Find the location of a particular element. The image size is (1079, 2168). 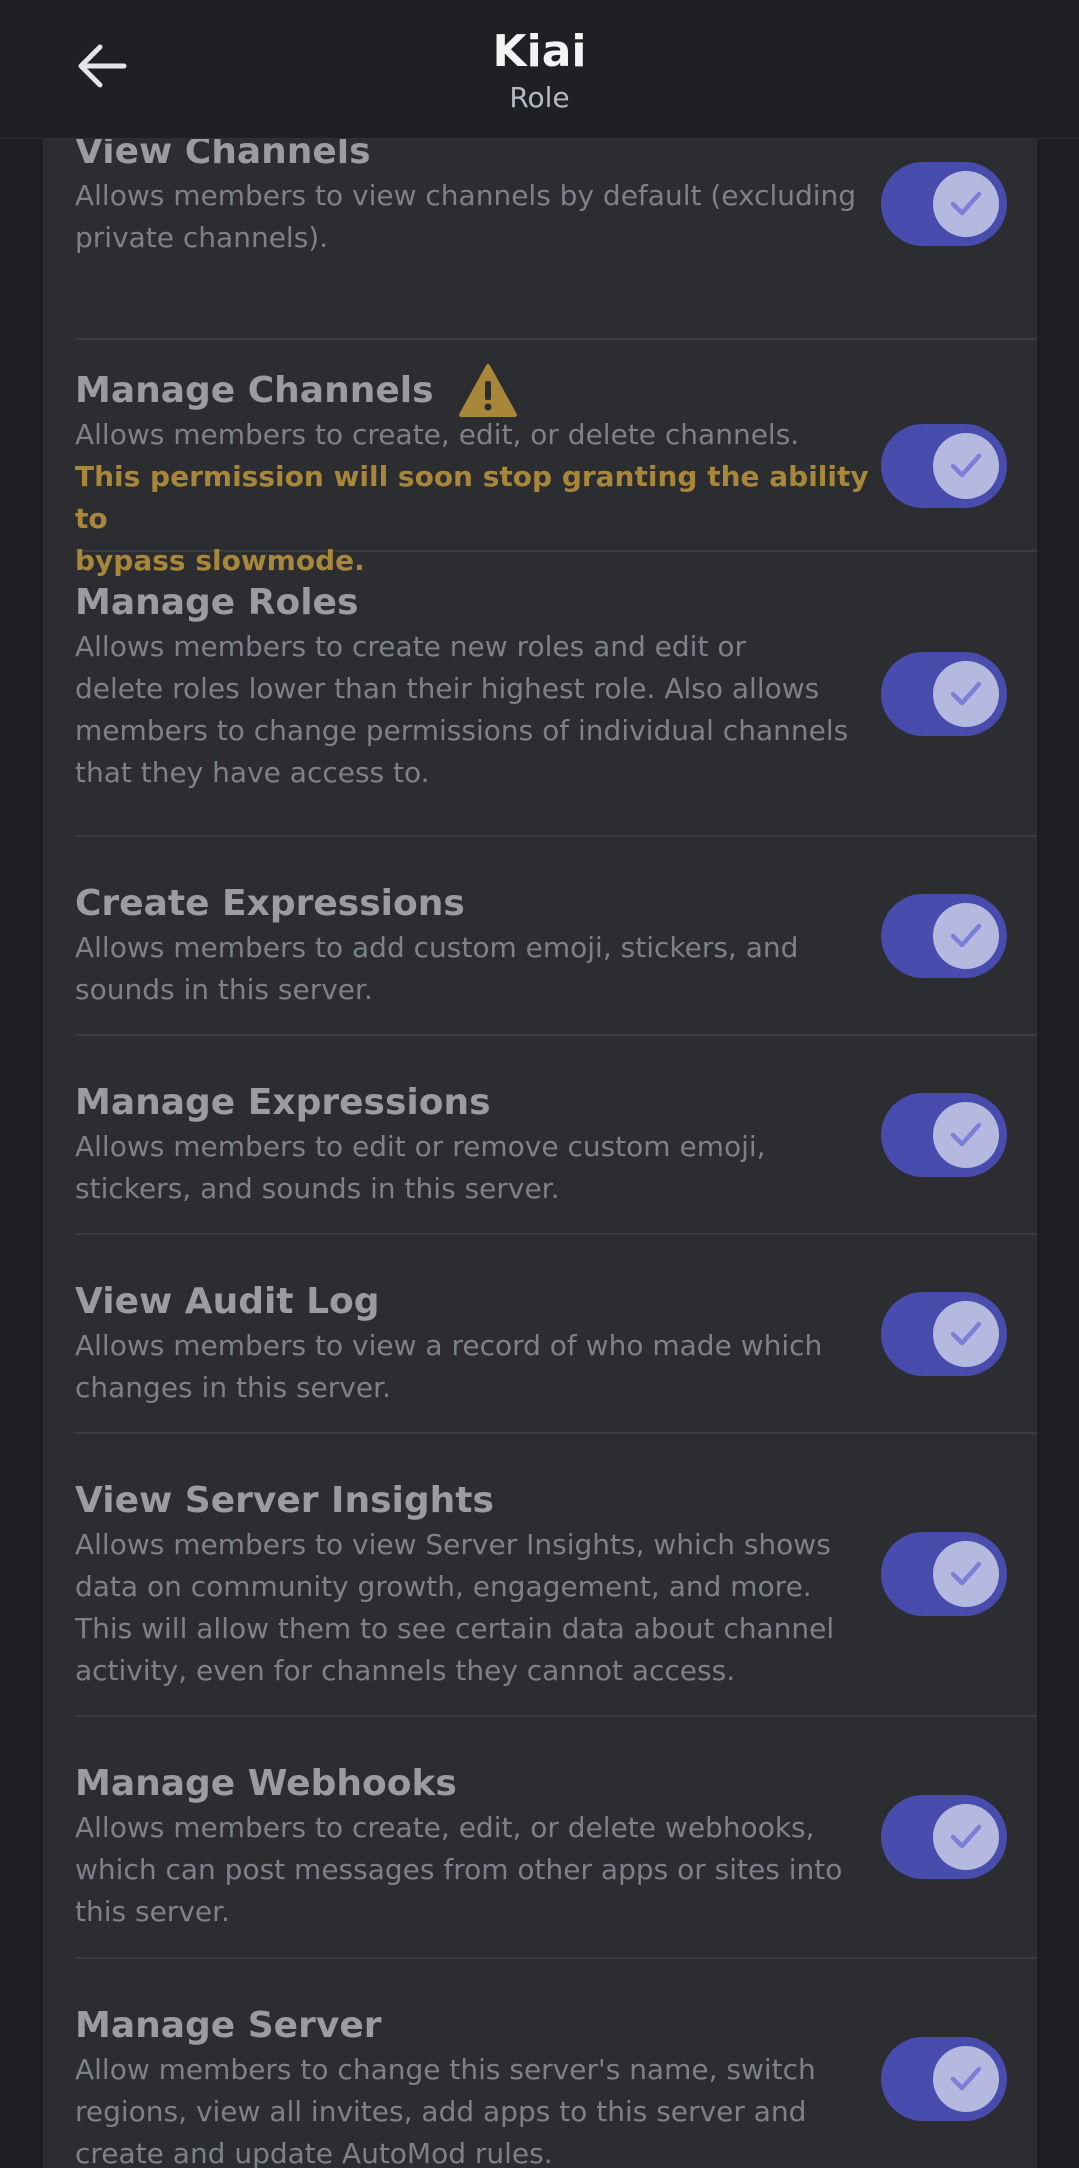

permission-title: Manage Roles is located at coordinates (217, 602).